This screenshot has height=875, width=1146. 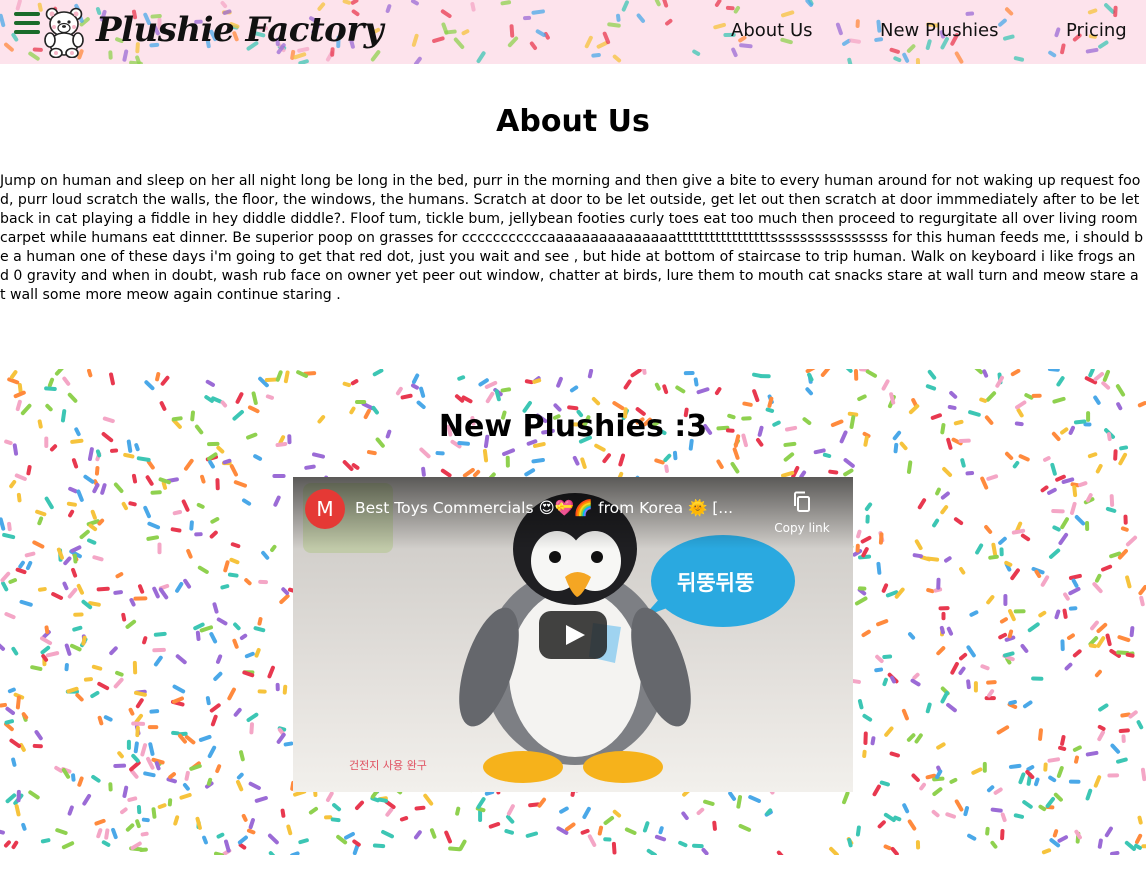 I want to click on hamburger-menu-icon, so click(x=27, y=23).